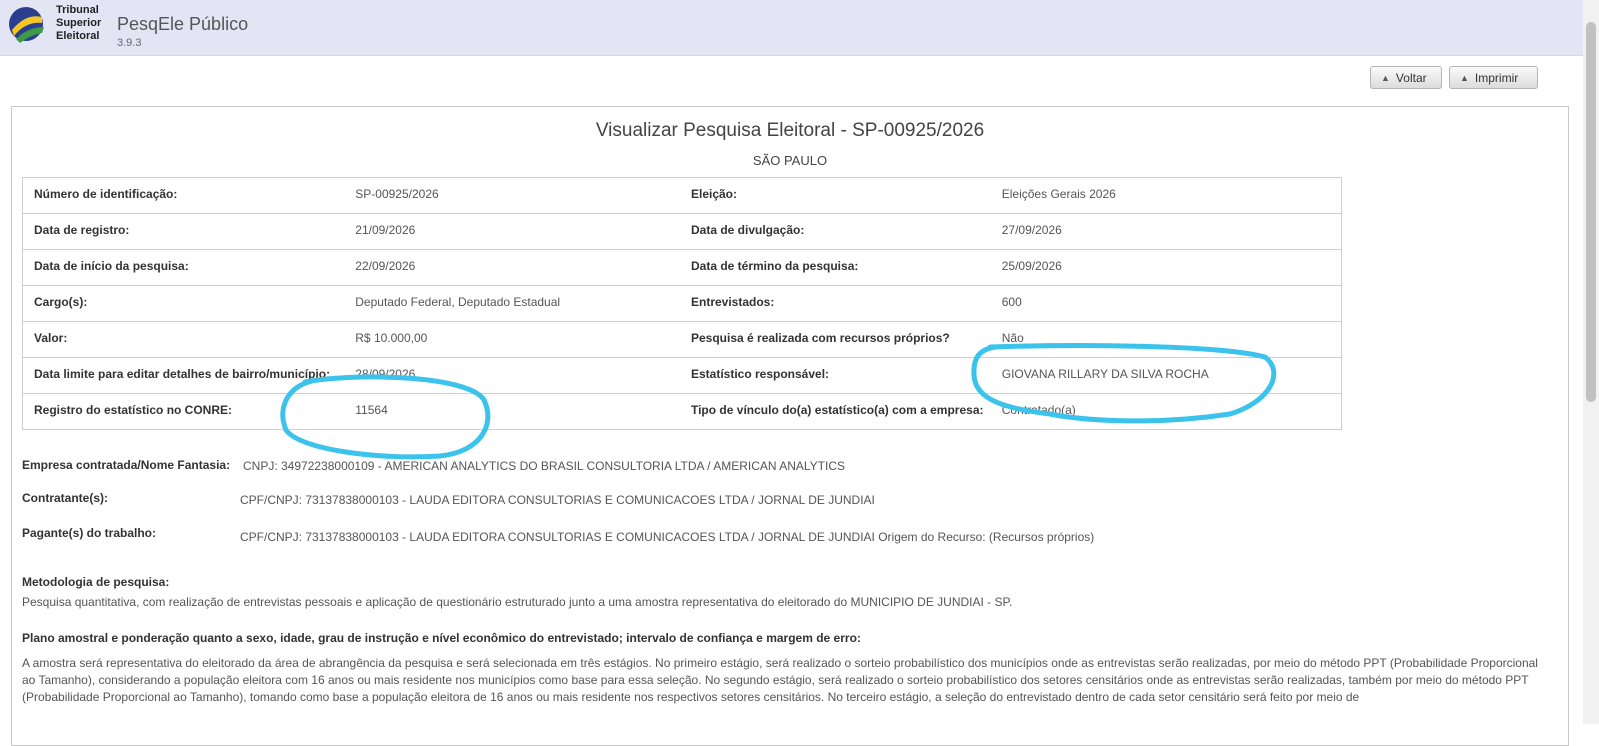  I want to click on detail-value: SP-00925/2026, so click(517, 195).